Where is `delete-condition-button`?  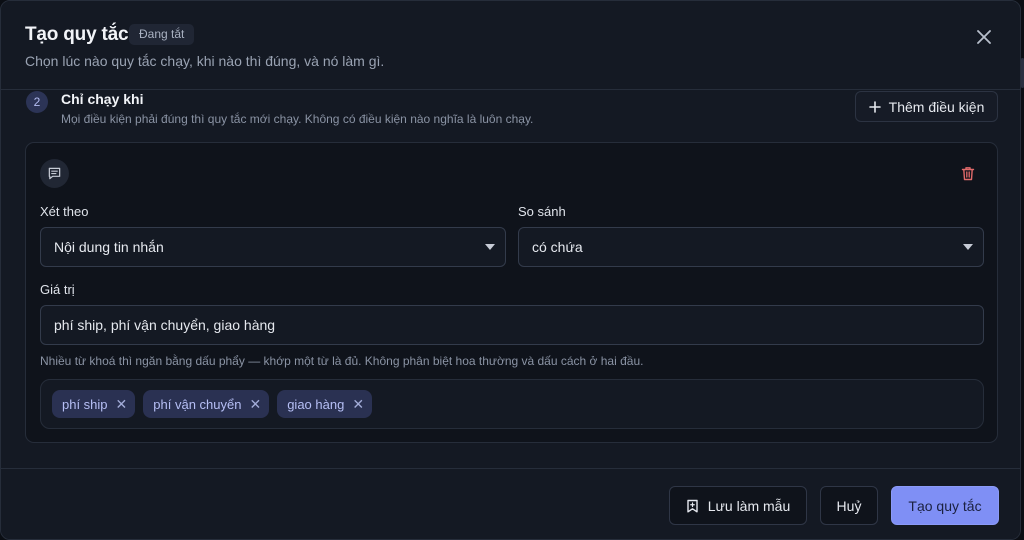
delete-condition-button is located at coordinates (968, 173).